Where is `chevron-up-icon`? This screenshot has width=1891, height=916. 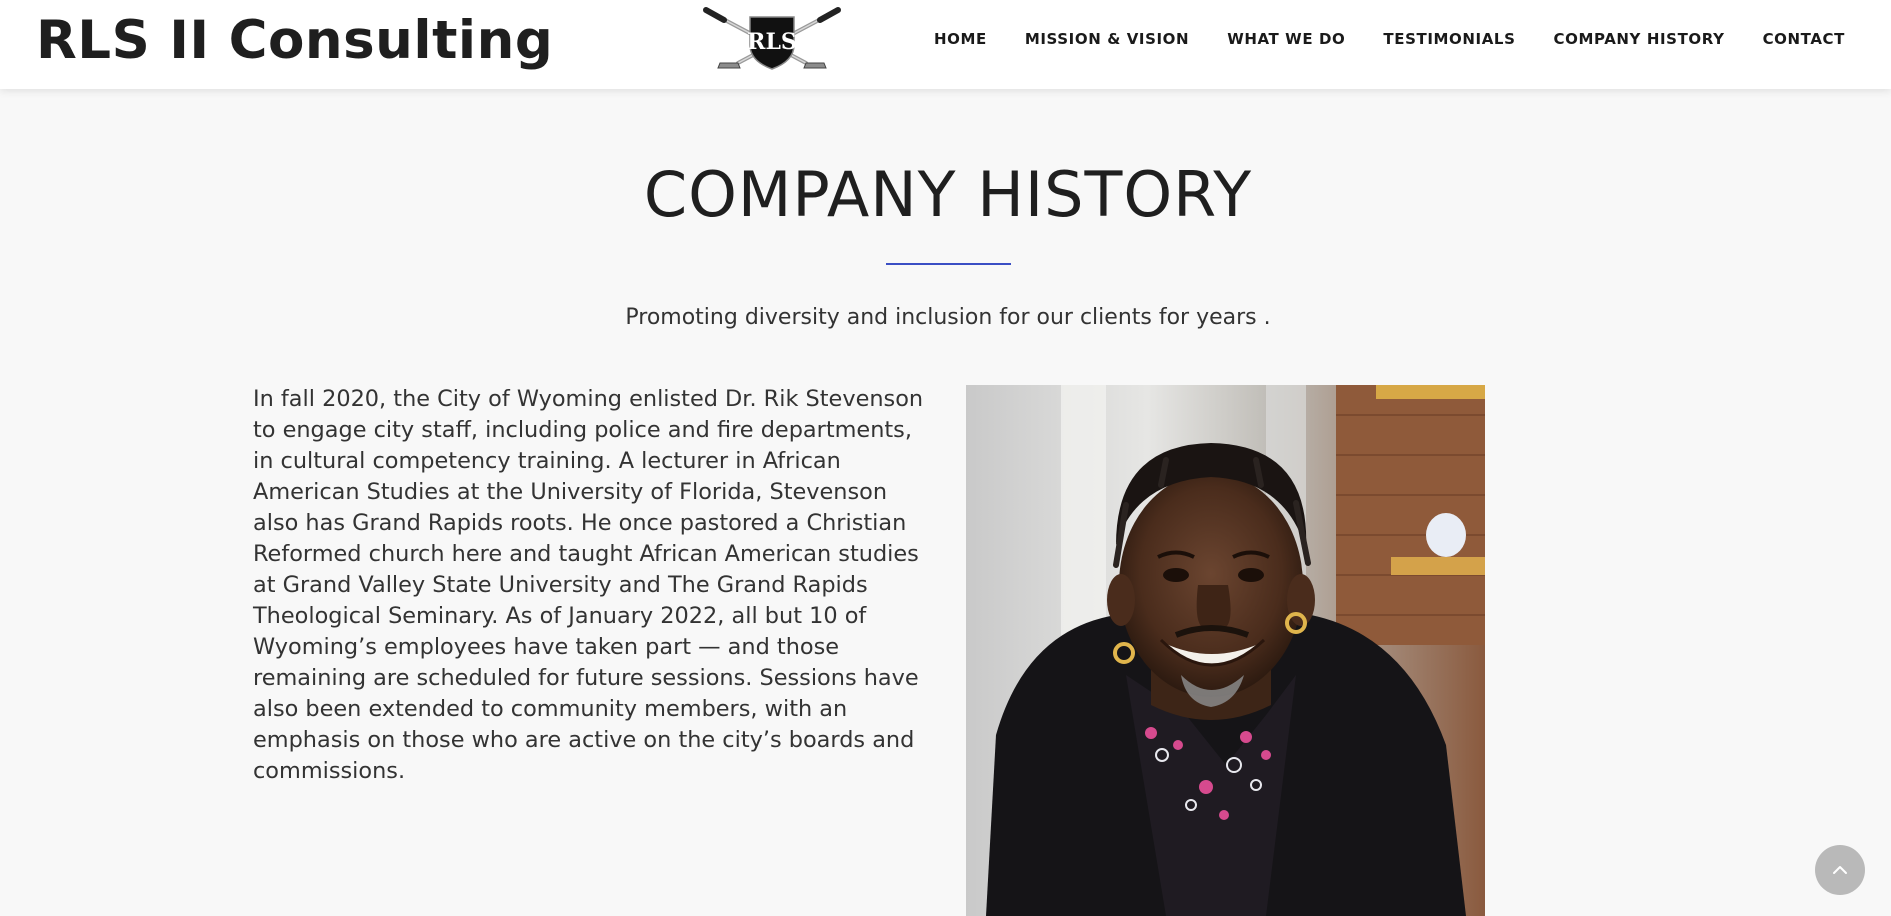
chevron-up-icon is located at coordinates (1840, 870).